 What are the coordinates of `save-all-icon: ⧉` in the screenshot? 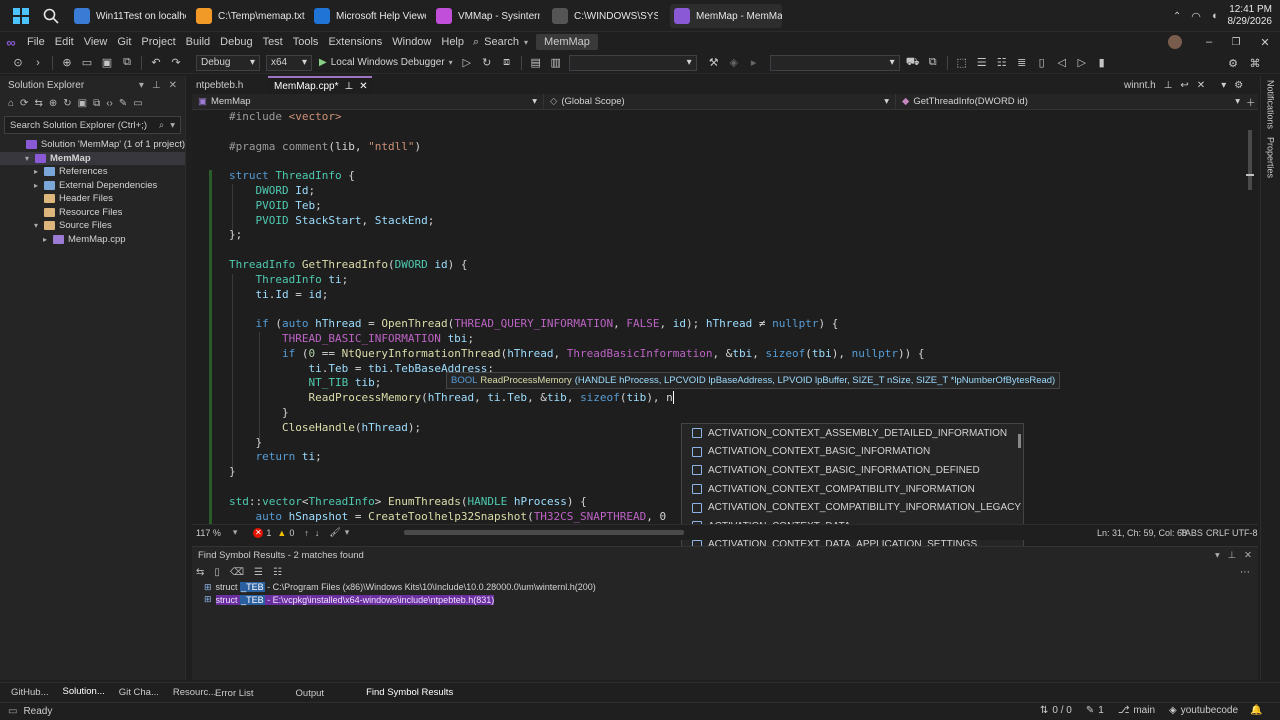 It's located at (127, 63).